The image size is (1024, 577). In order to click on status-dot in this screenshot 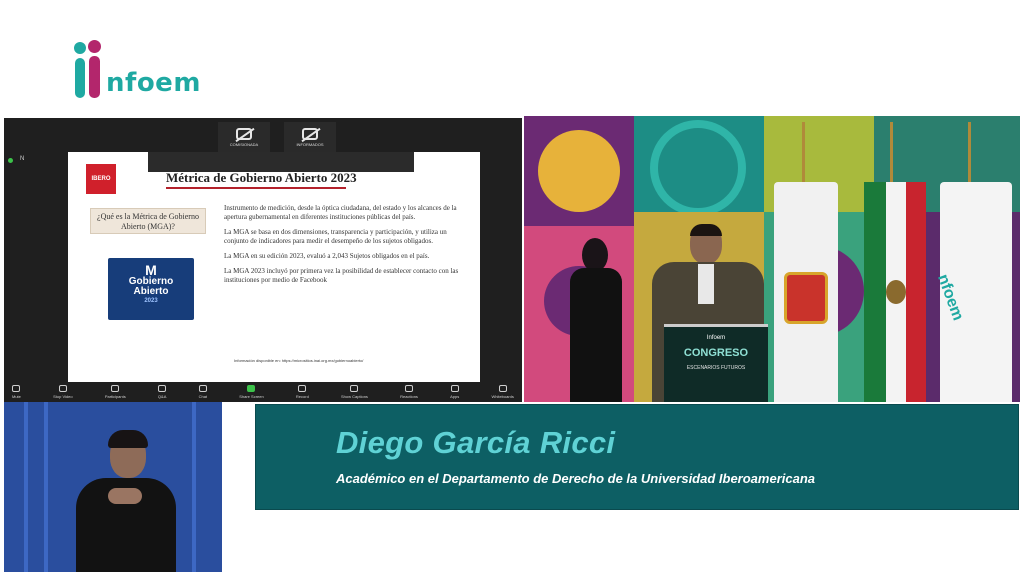, I will do `click(10, 160)`.